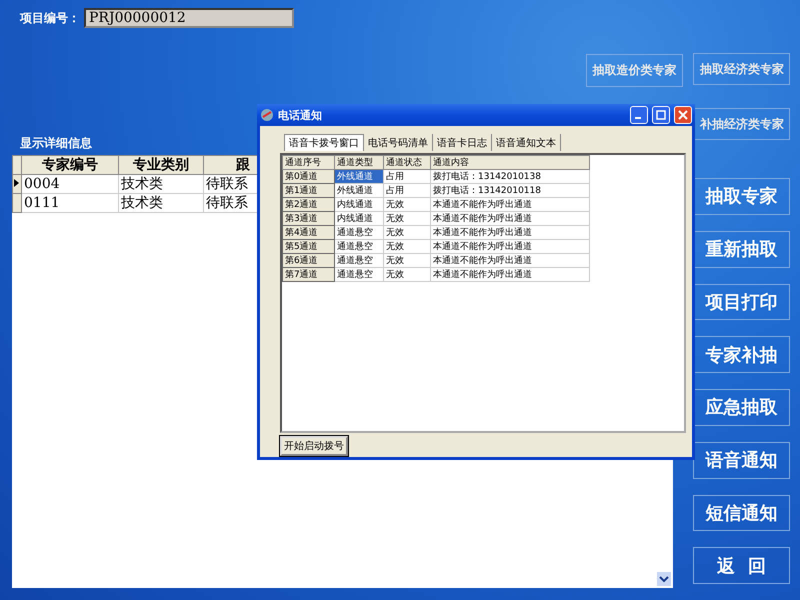 Image resolution: width=800 pixels, height=600 pixels. What do you see at coordinates (189, 18) in the screenshot?
I see `project-number-field: PRJ00000012` at bounding box center [189, 18].